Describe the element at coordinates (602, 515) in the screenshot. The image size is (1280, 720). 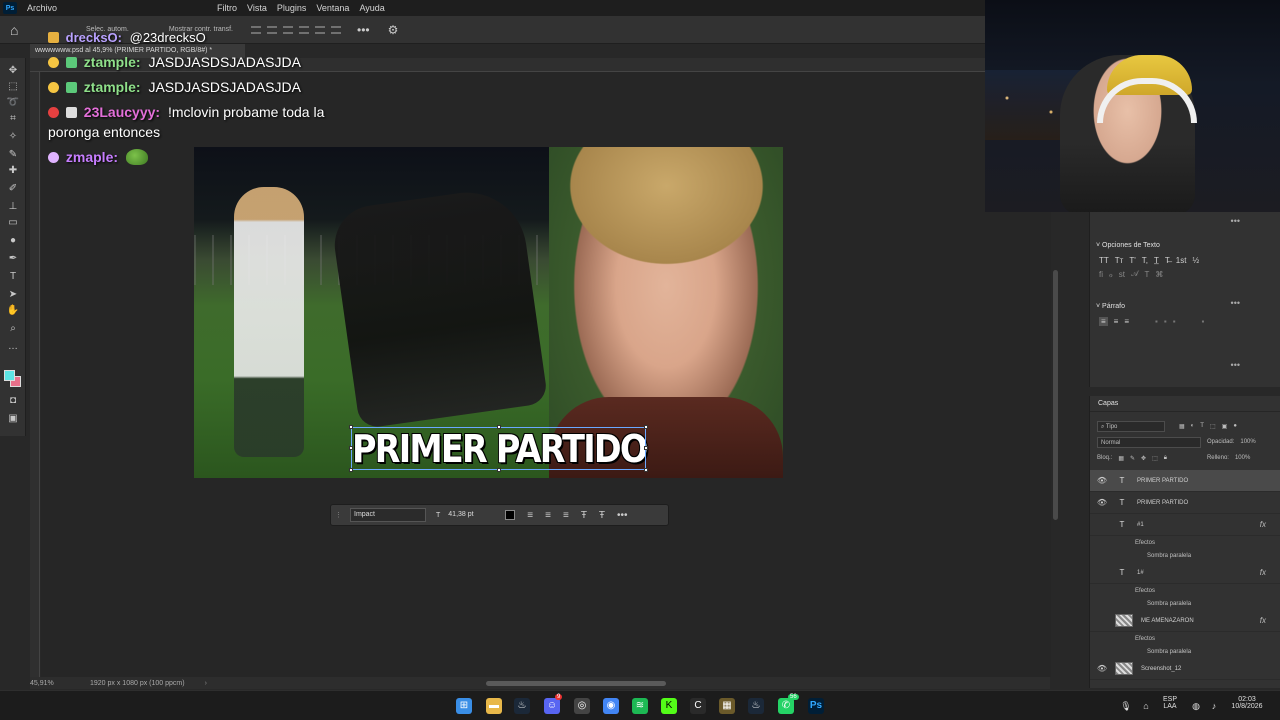
I see `text-properties-icon: Ŧ` at that location.